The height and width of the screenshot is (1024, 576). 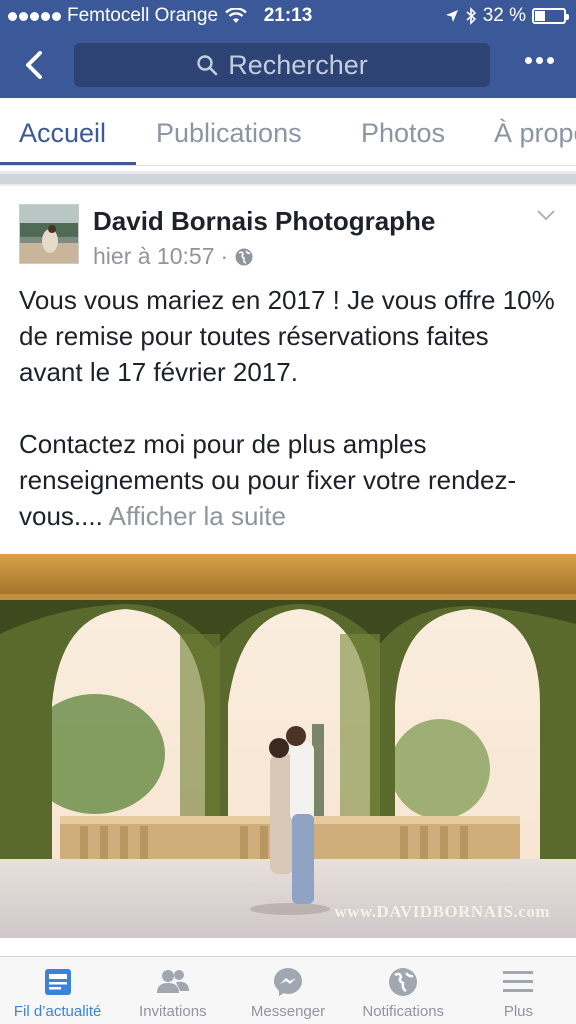 I want to click on section-separator, so click(x=288, y=176).